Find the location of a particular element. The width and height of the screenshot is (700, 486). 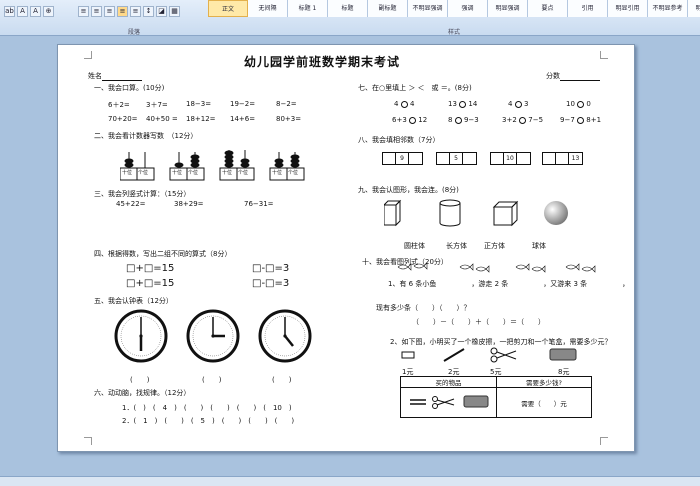

s6-row-1: 1．( ) ( 4 ) ( ) ( ) ( ) ( 10 ) is located at coordinates (207, 408).